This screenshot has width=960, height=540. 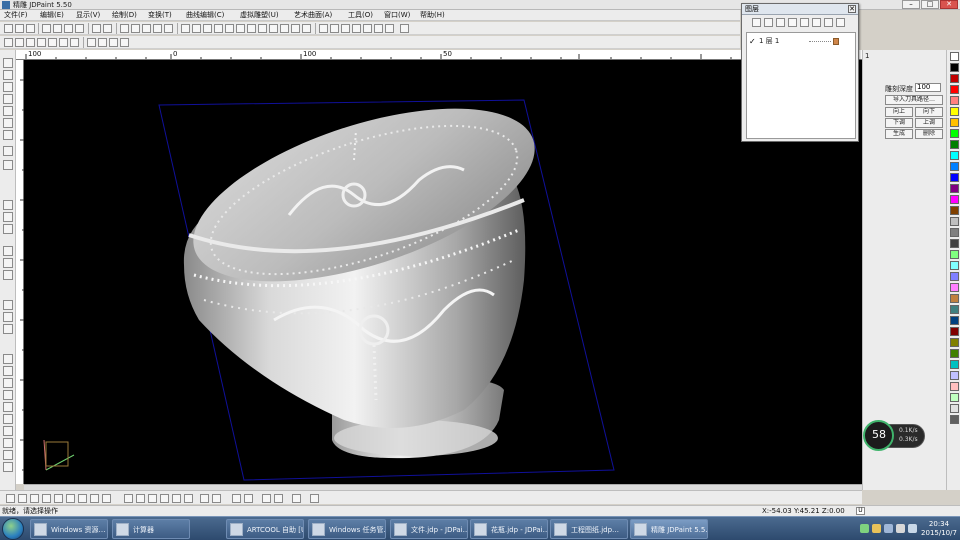 I want to click on clone-icon, so click(x=168, y=28).